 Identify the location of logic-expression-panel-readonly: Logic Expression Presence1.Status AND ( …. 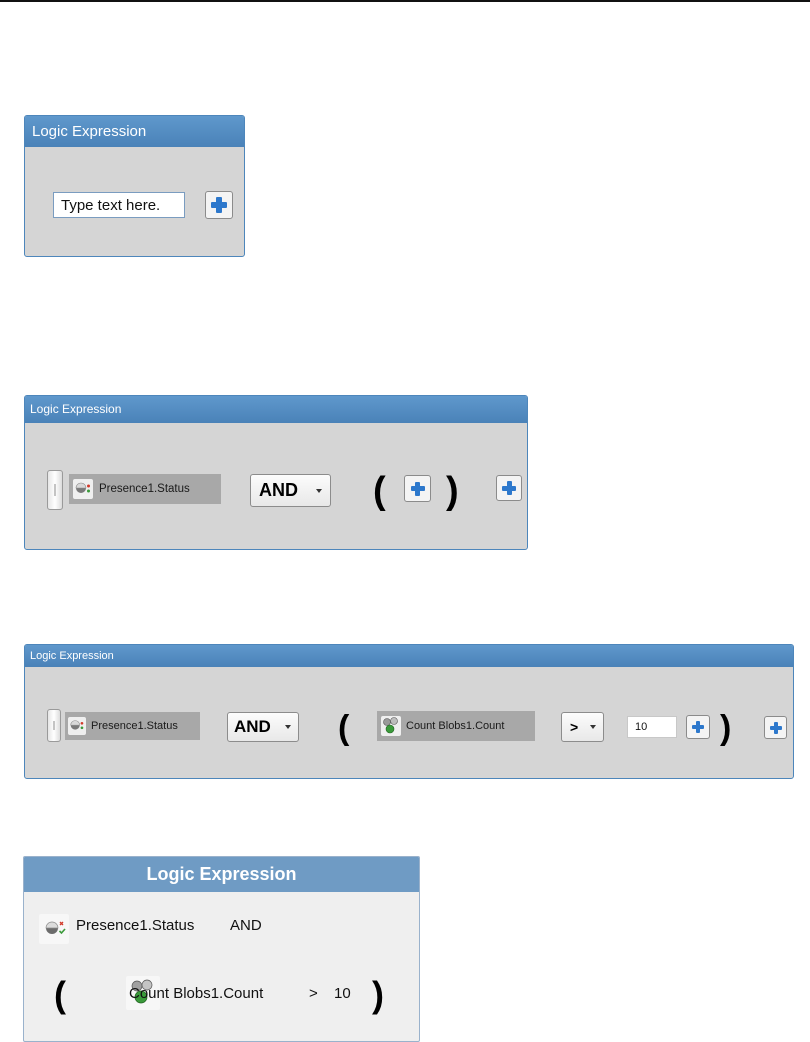
(221, 949).